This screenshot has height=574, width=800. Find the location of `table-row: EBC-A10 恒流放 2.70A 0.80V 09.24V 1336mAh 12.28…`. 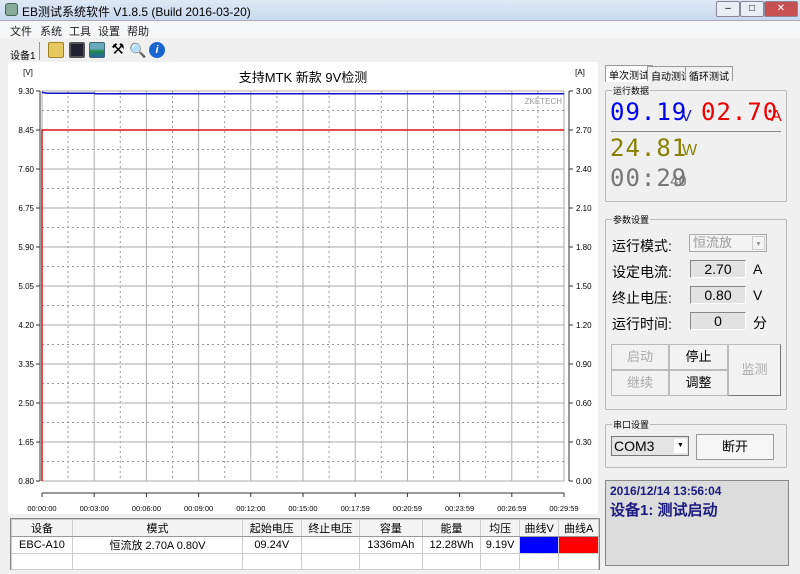

table-row: EBC-A10 恒流放 2.70A 0.80V 09.24V 1336mAh 12.28… is located at coordinates (305, 545).